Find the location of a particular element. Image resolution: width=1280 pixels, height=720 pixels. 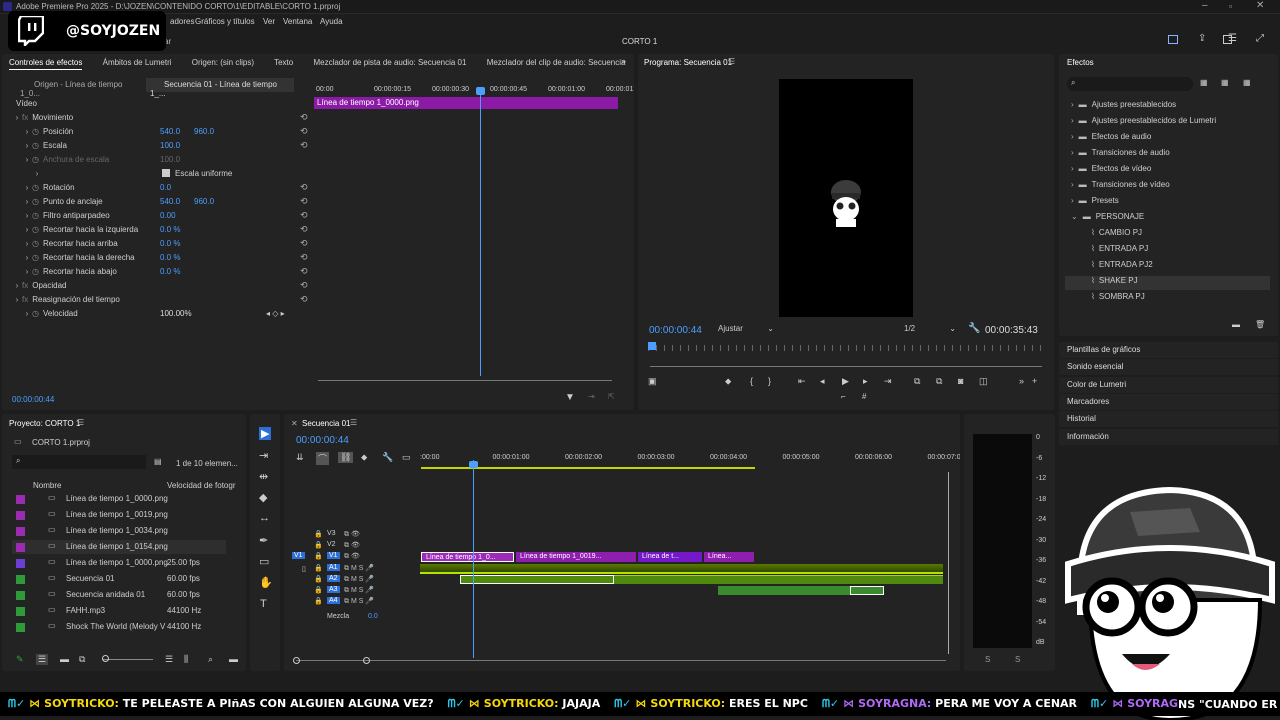

find-icon: ⌕ is located at coordinates (210, 659).